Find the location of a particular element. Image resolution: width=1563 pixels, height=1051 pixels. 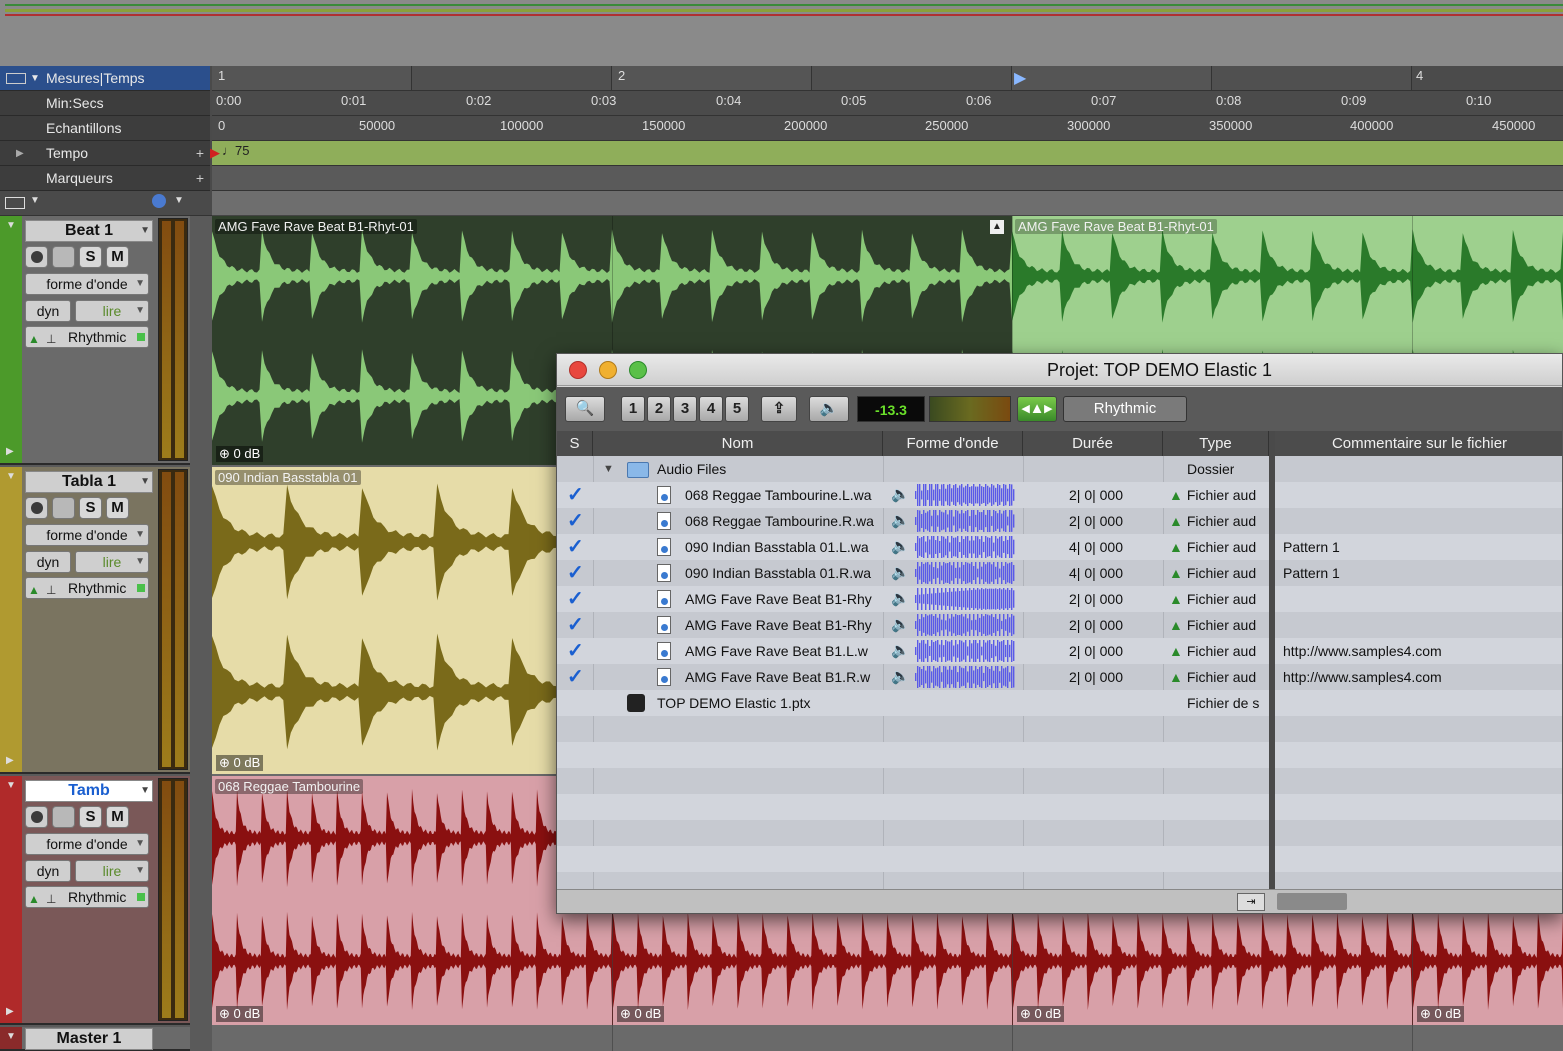

playhead-marker-icon: ▶ is located at coordinates (1020, 78).